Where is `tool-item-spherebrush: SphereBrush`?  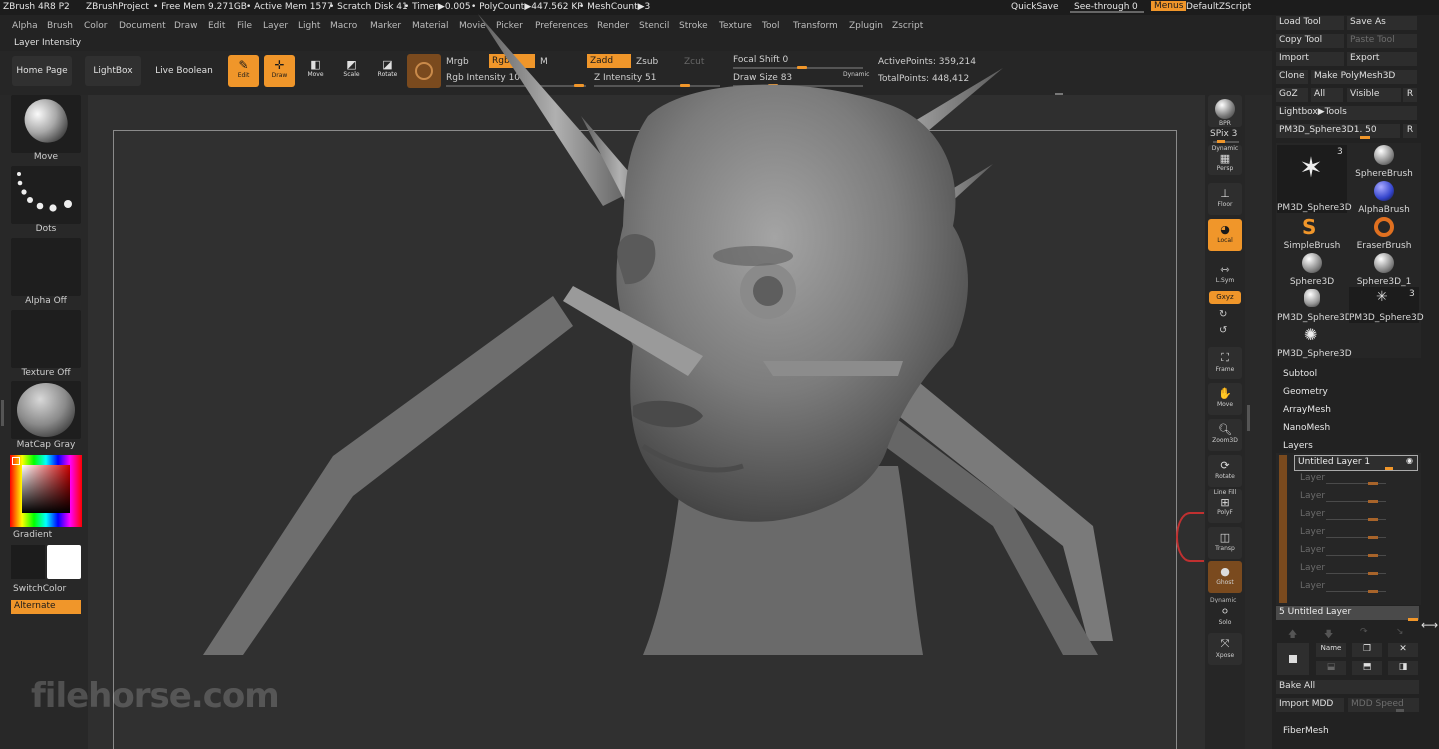 tool-item-spherebrush: SphereBrush is located at coordinates (1384, 161).